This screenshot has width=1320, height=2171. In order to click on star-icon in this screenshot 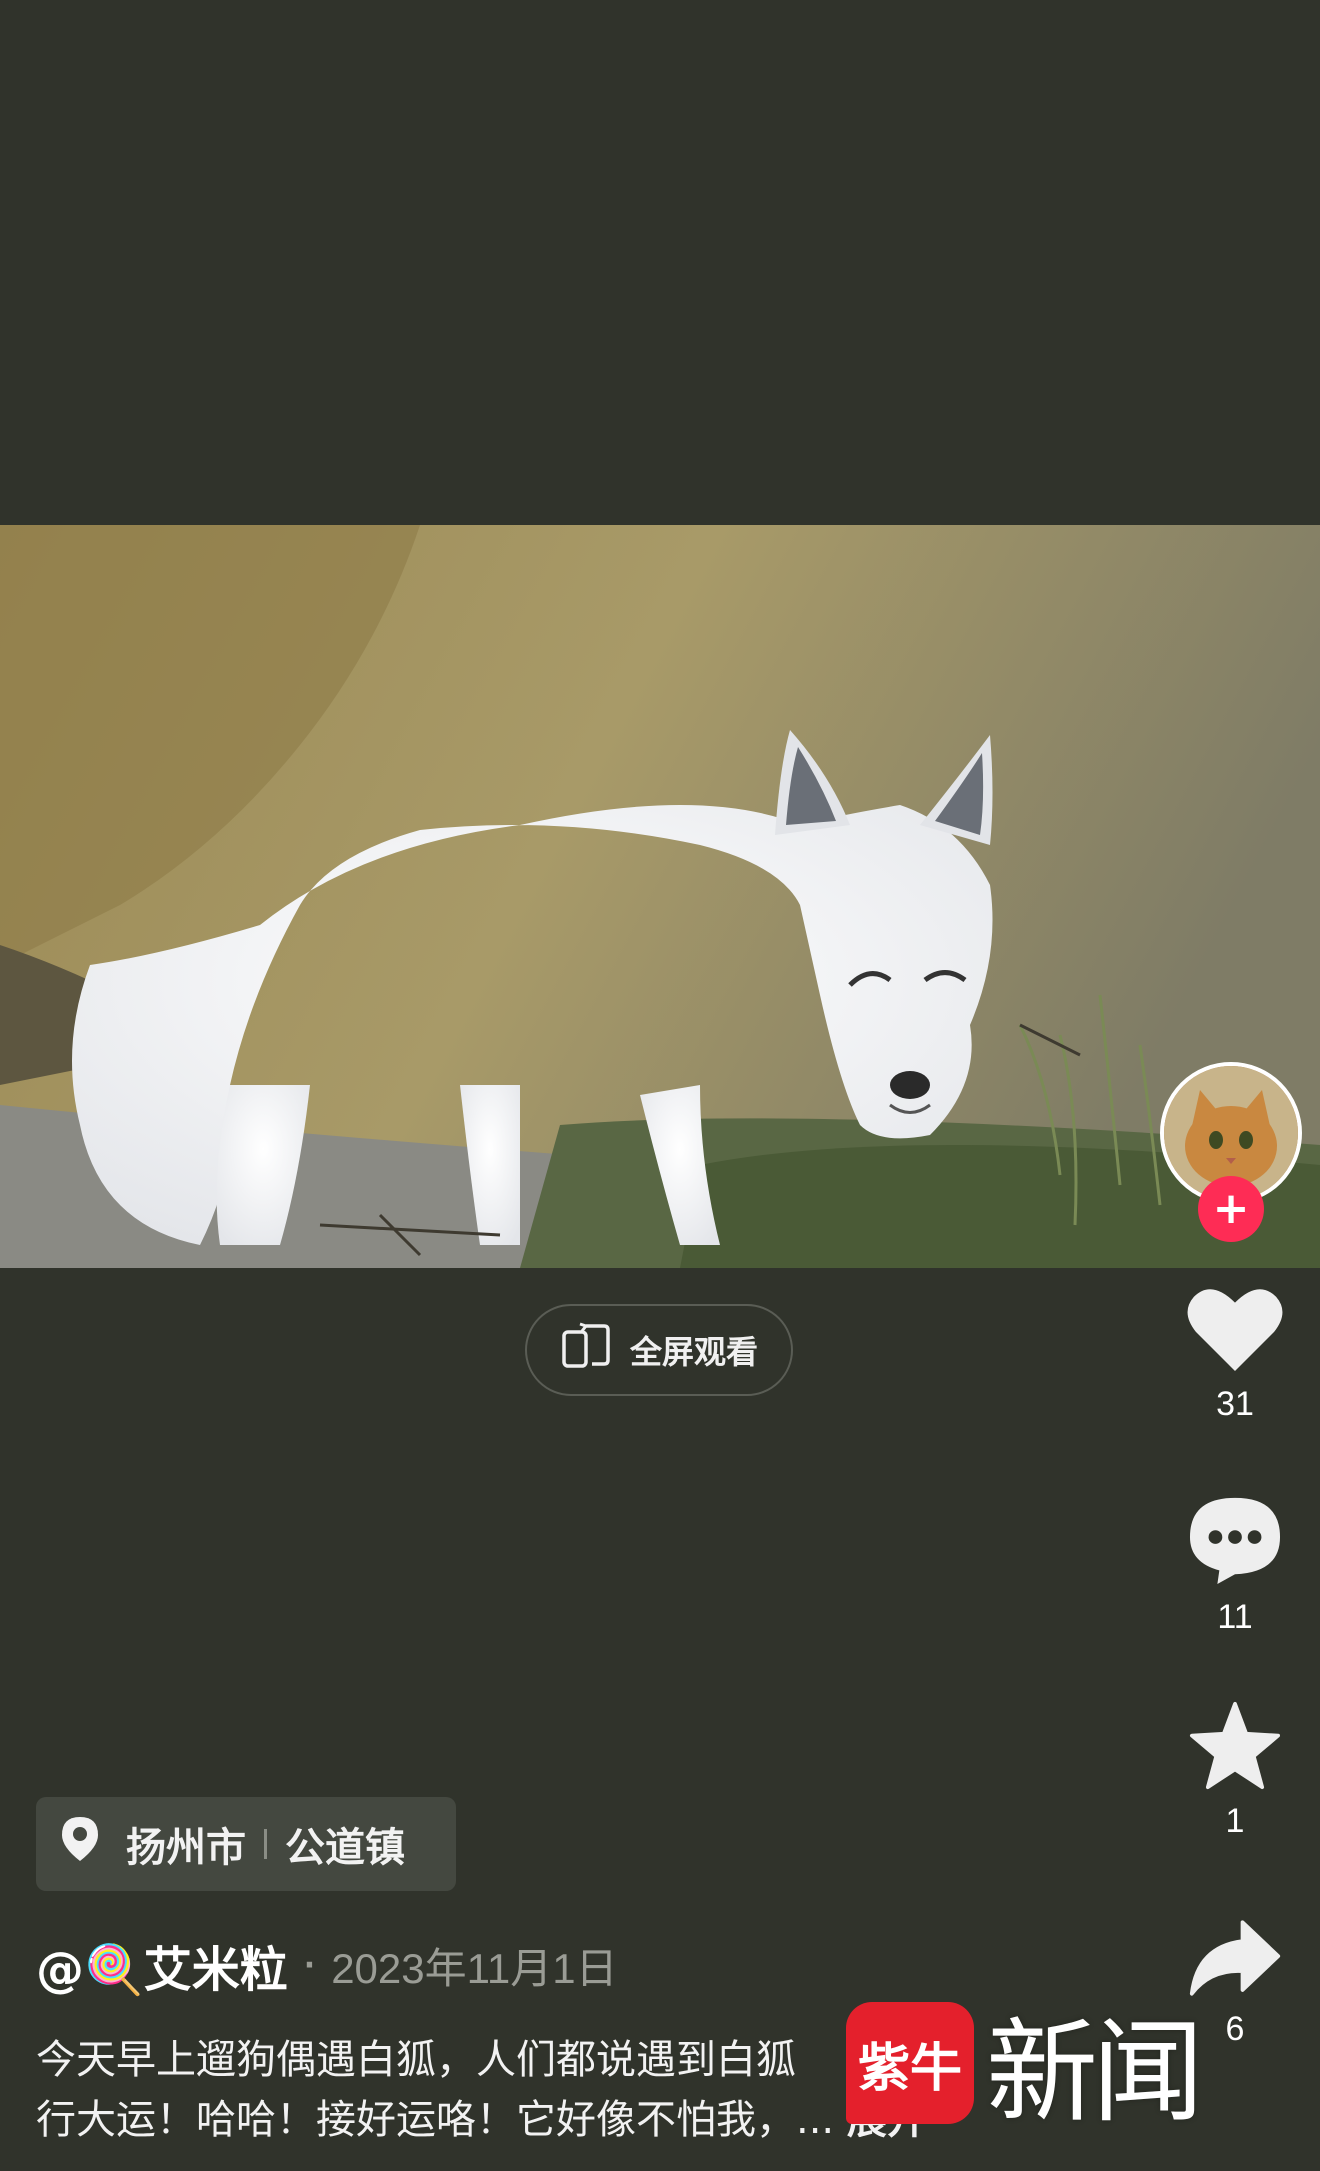, I will do `click(1235, 1747)`.